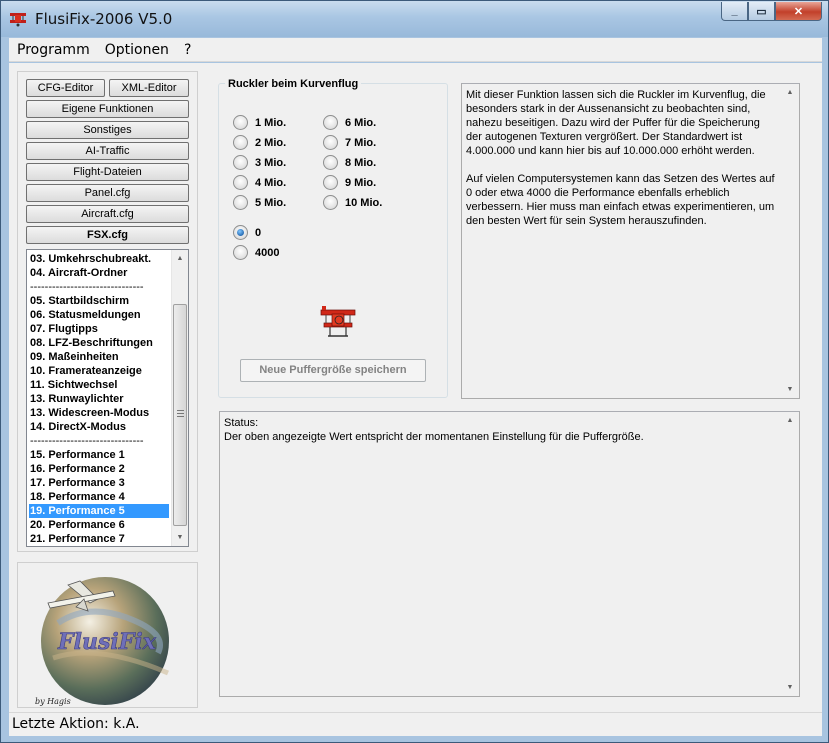 This screenshot has height=743, width=829. Describe the element at coordinates (99, 483) in the screenshot. I see `list-item: 17. Performance 3` at that location.